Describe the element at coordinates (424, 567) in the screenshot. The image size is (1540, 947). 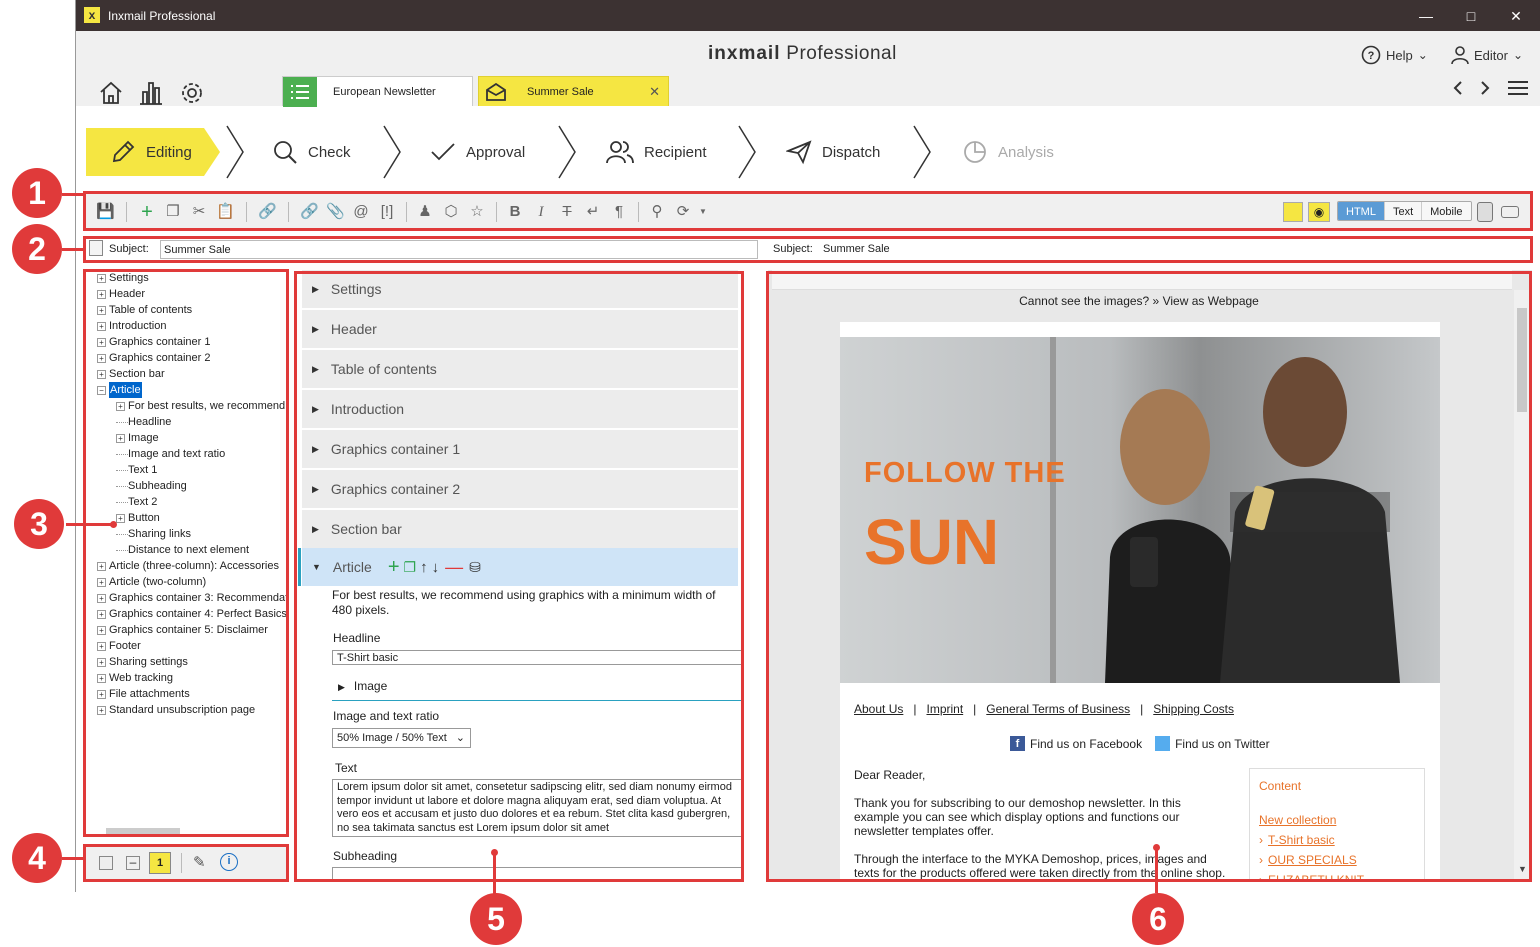
I see `move-up-icon: ↑` at that location.